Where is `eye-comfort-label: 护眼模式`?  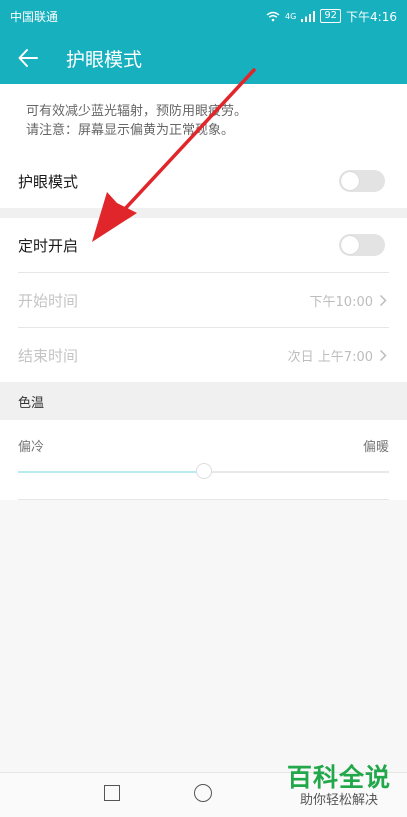
eye-comfort-label: 护眼模式 is located at coordinates (48, 181).